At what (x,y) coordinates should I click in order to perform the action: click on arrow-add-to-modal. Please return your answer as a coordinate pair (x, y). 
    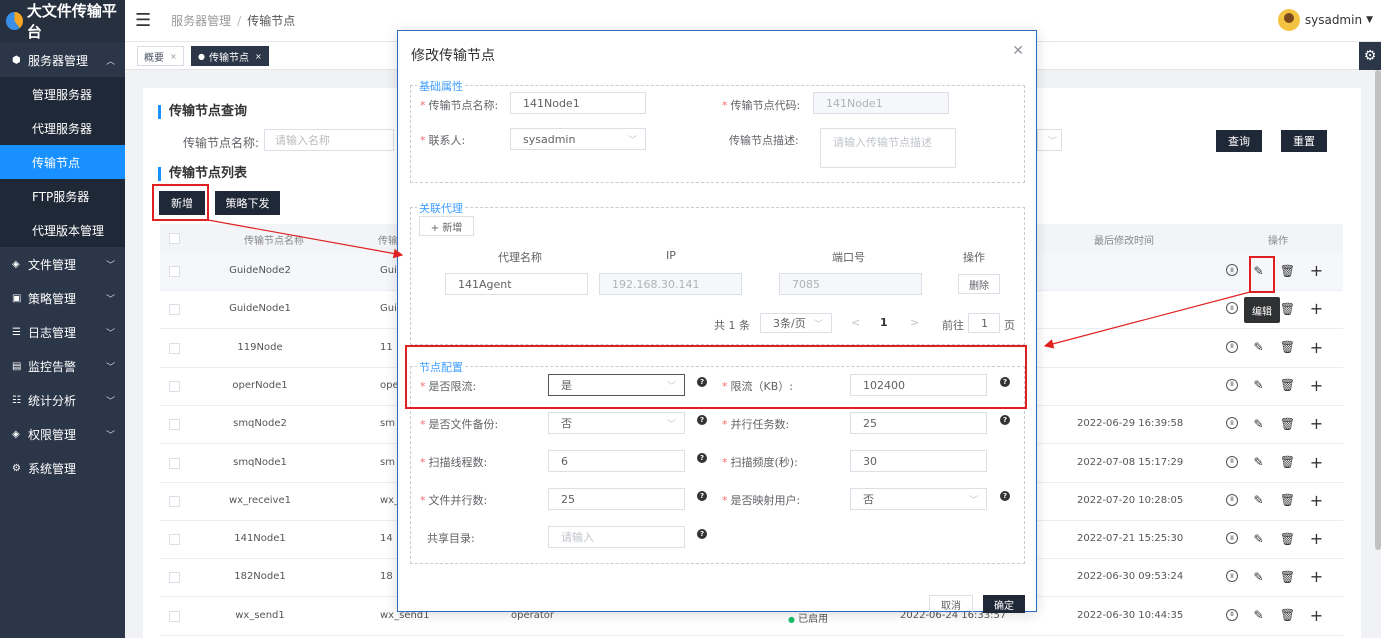
    Looking at the image, I should click on (305, 239).